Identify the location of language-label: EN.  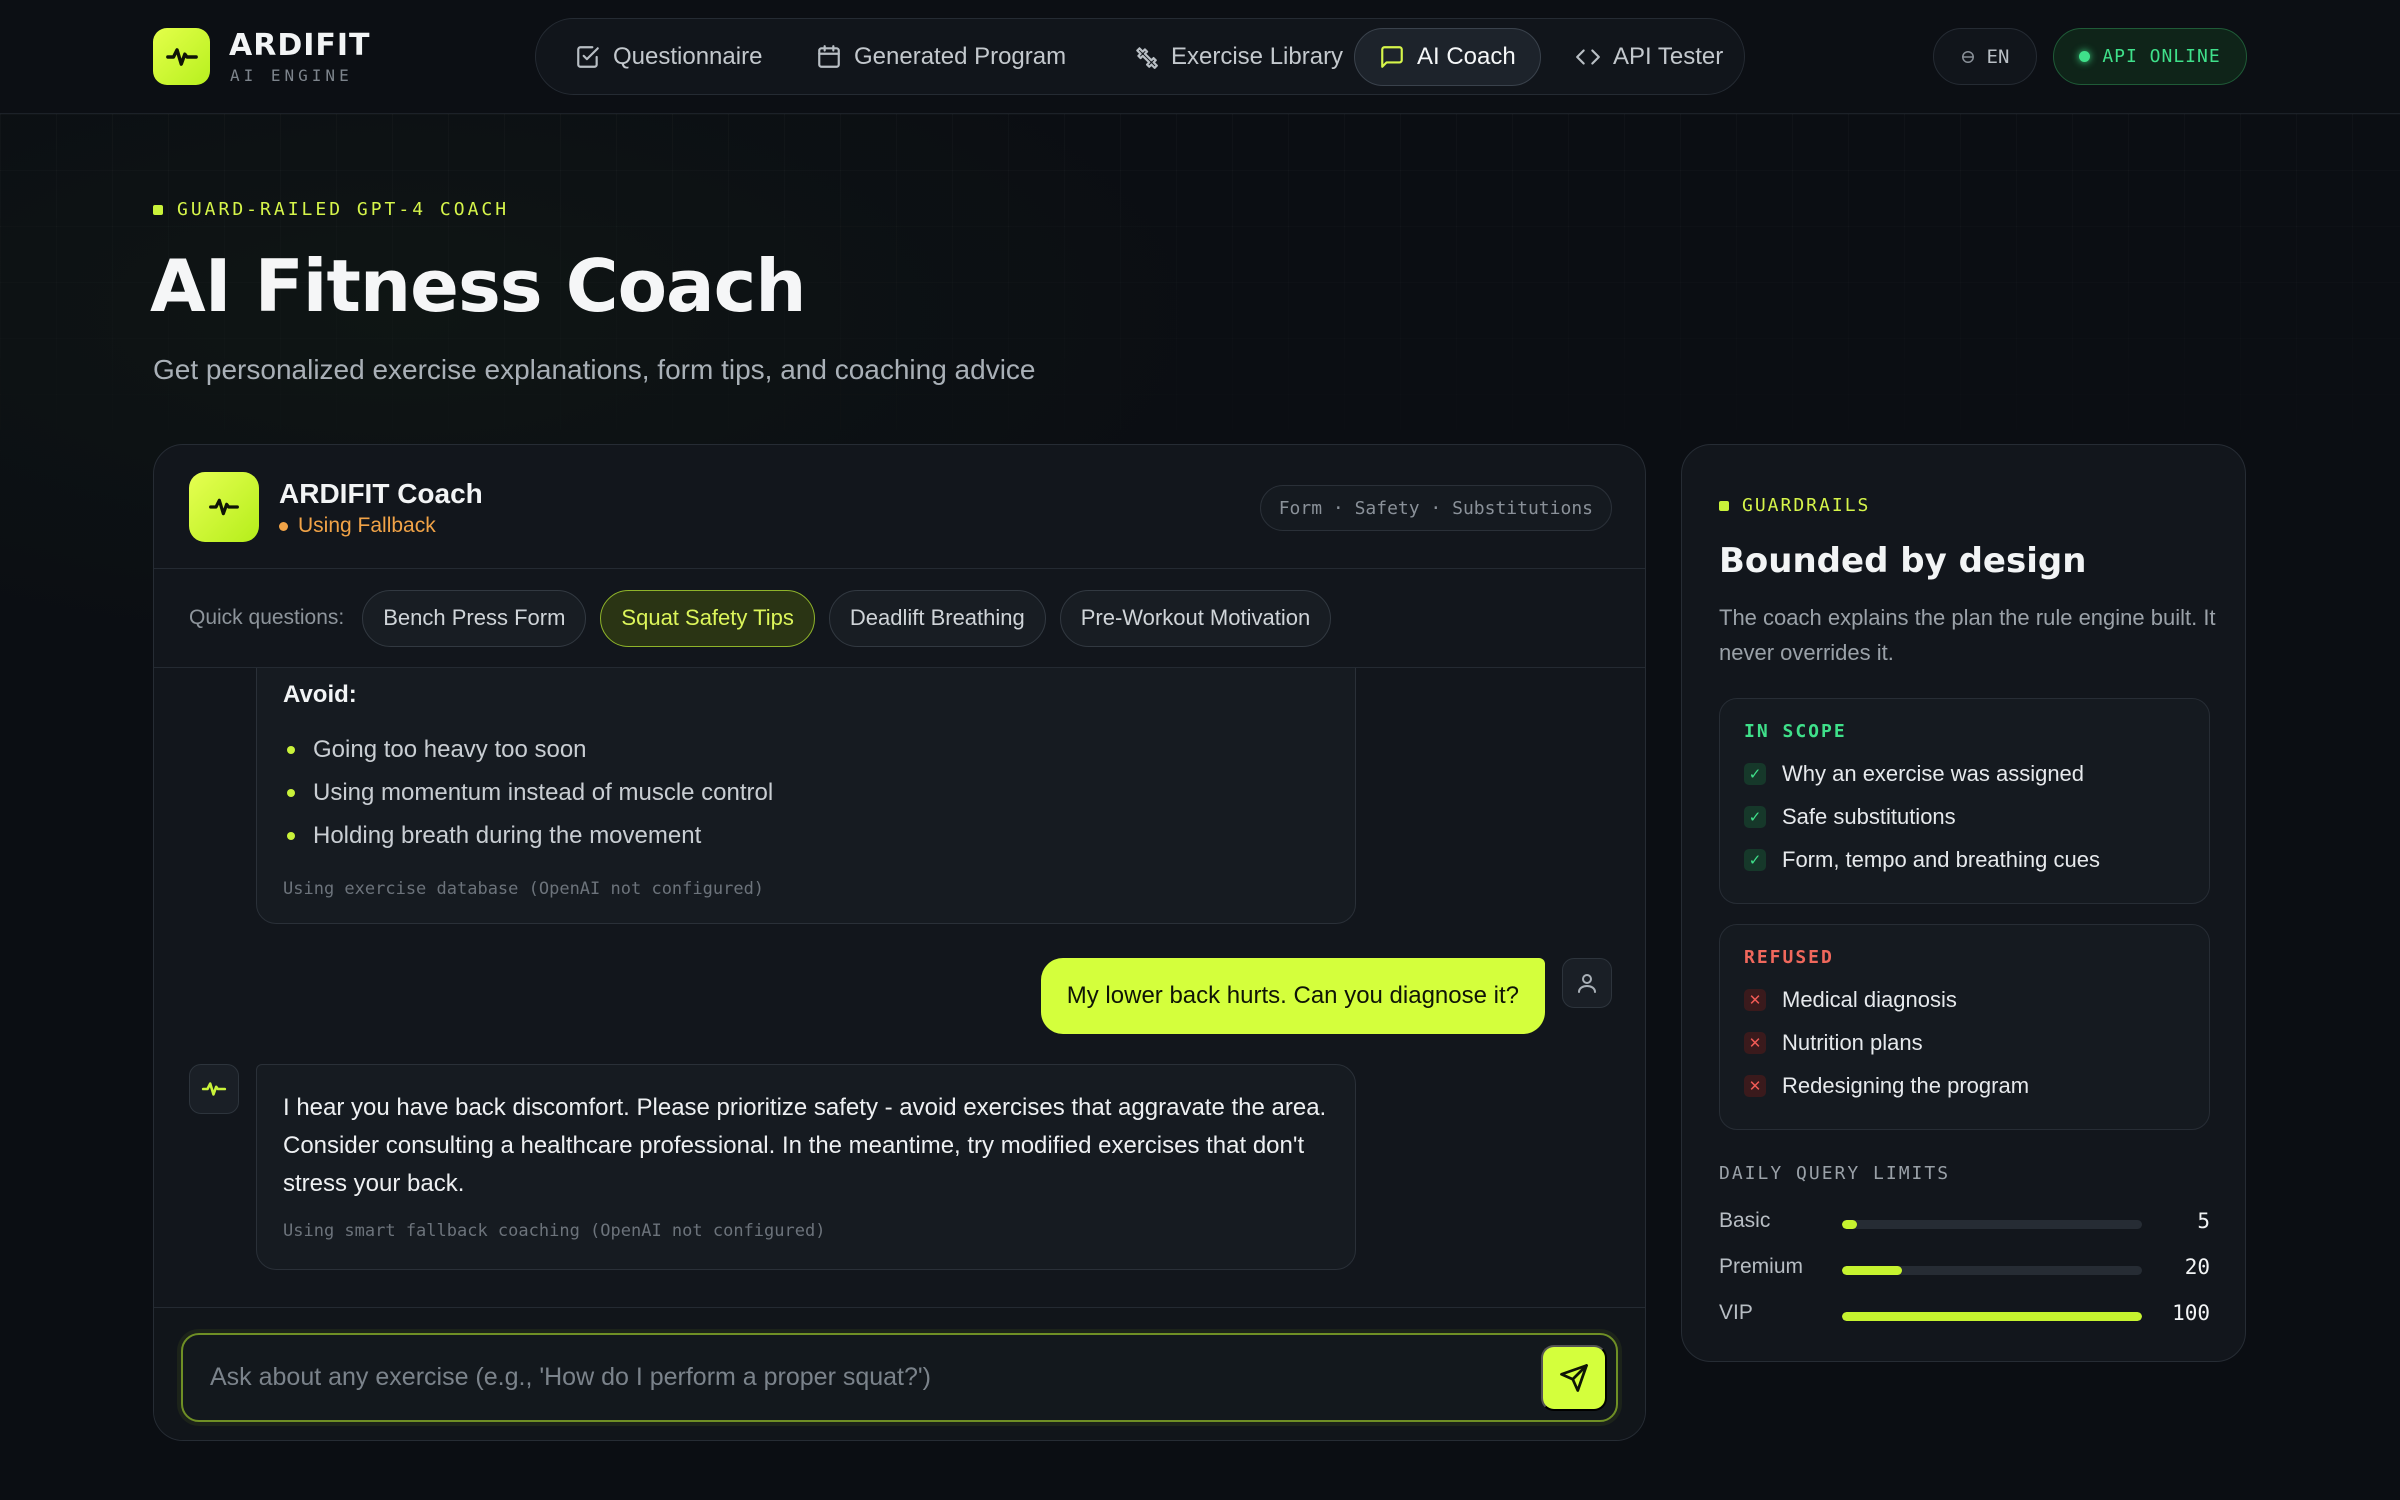
(1998, 56).